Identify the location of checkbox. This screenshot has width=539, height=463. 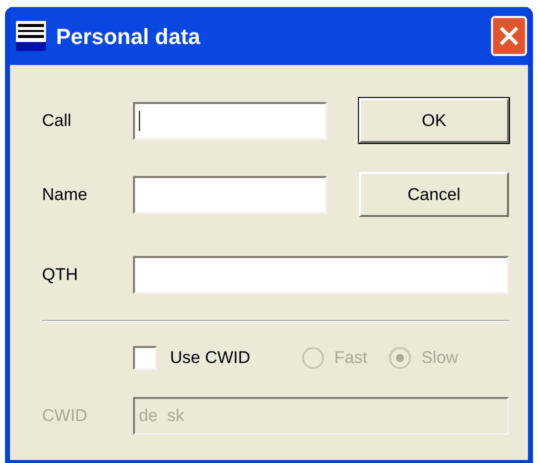
(145, 358).